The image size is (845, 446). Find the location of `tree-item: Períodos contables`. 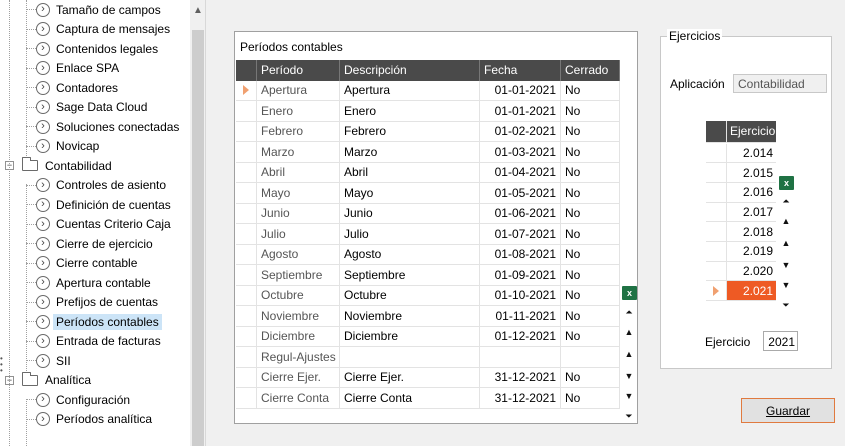

tree-item: Períodos contables is located at coordinates (94, 321).